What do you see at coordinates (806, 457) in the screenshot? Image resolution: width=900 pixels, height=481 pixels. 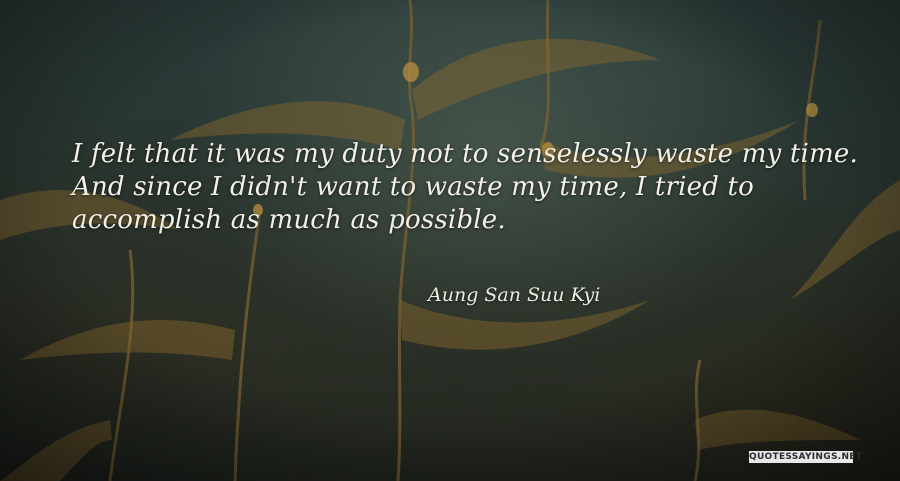 I see `site-watermark: QUOTESSAYINGS.NET` at bounding box center [806, 457].